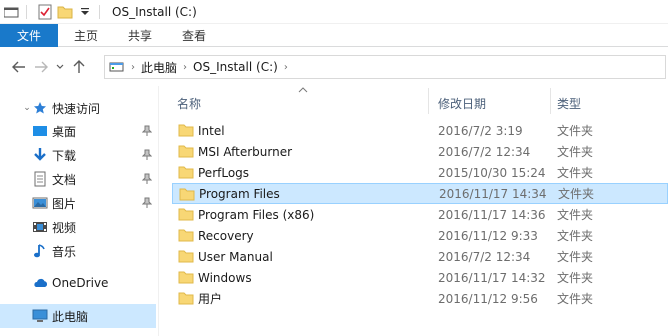 This screenshot has width=668, height=336. Describe the element at coordinates (493, 193) in the screenshot. I see `file-modified: 2016/11/17 14:34` at that location.